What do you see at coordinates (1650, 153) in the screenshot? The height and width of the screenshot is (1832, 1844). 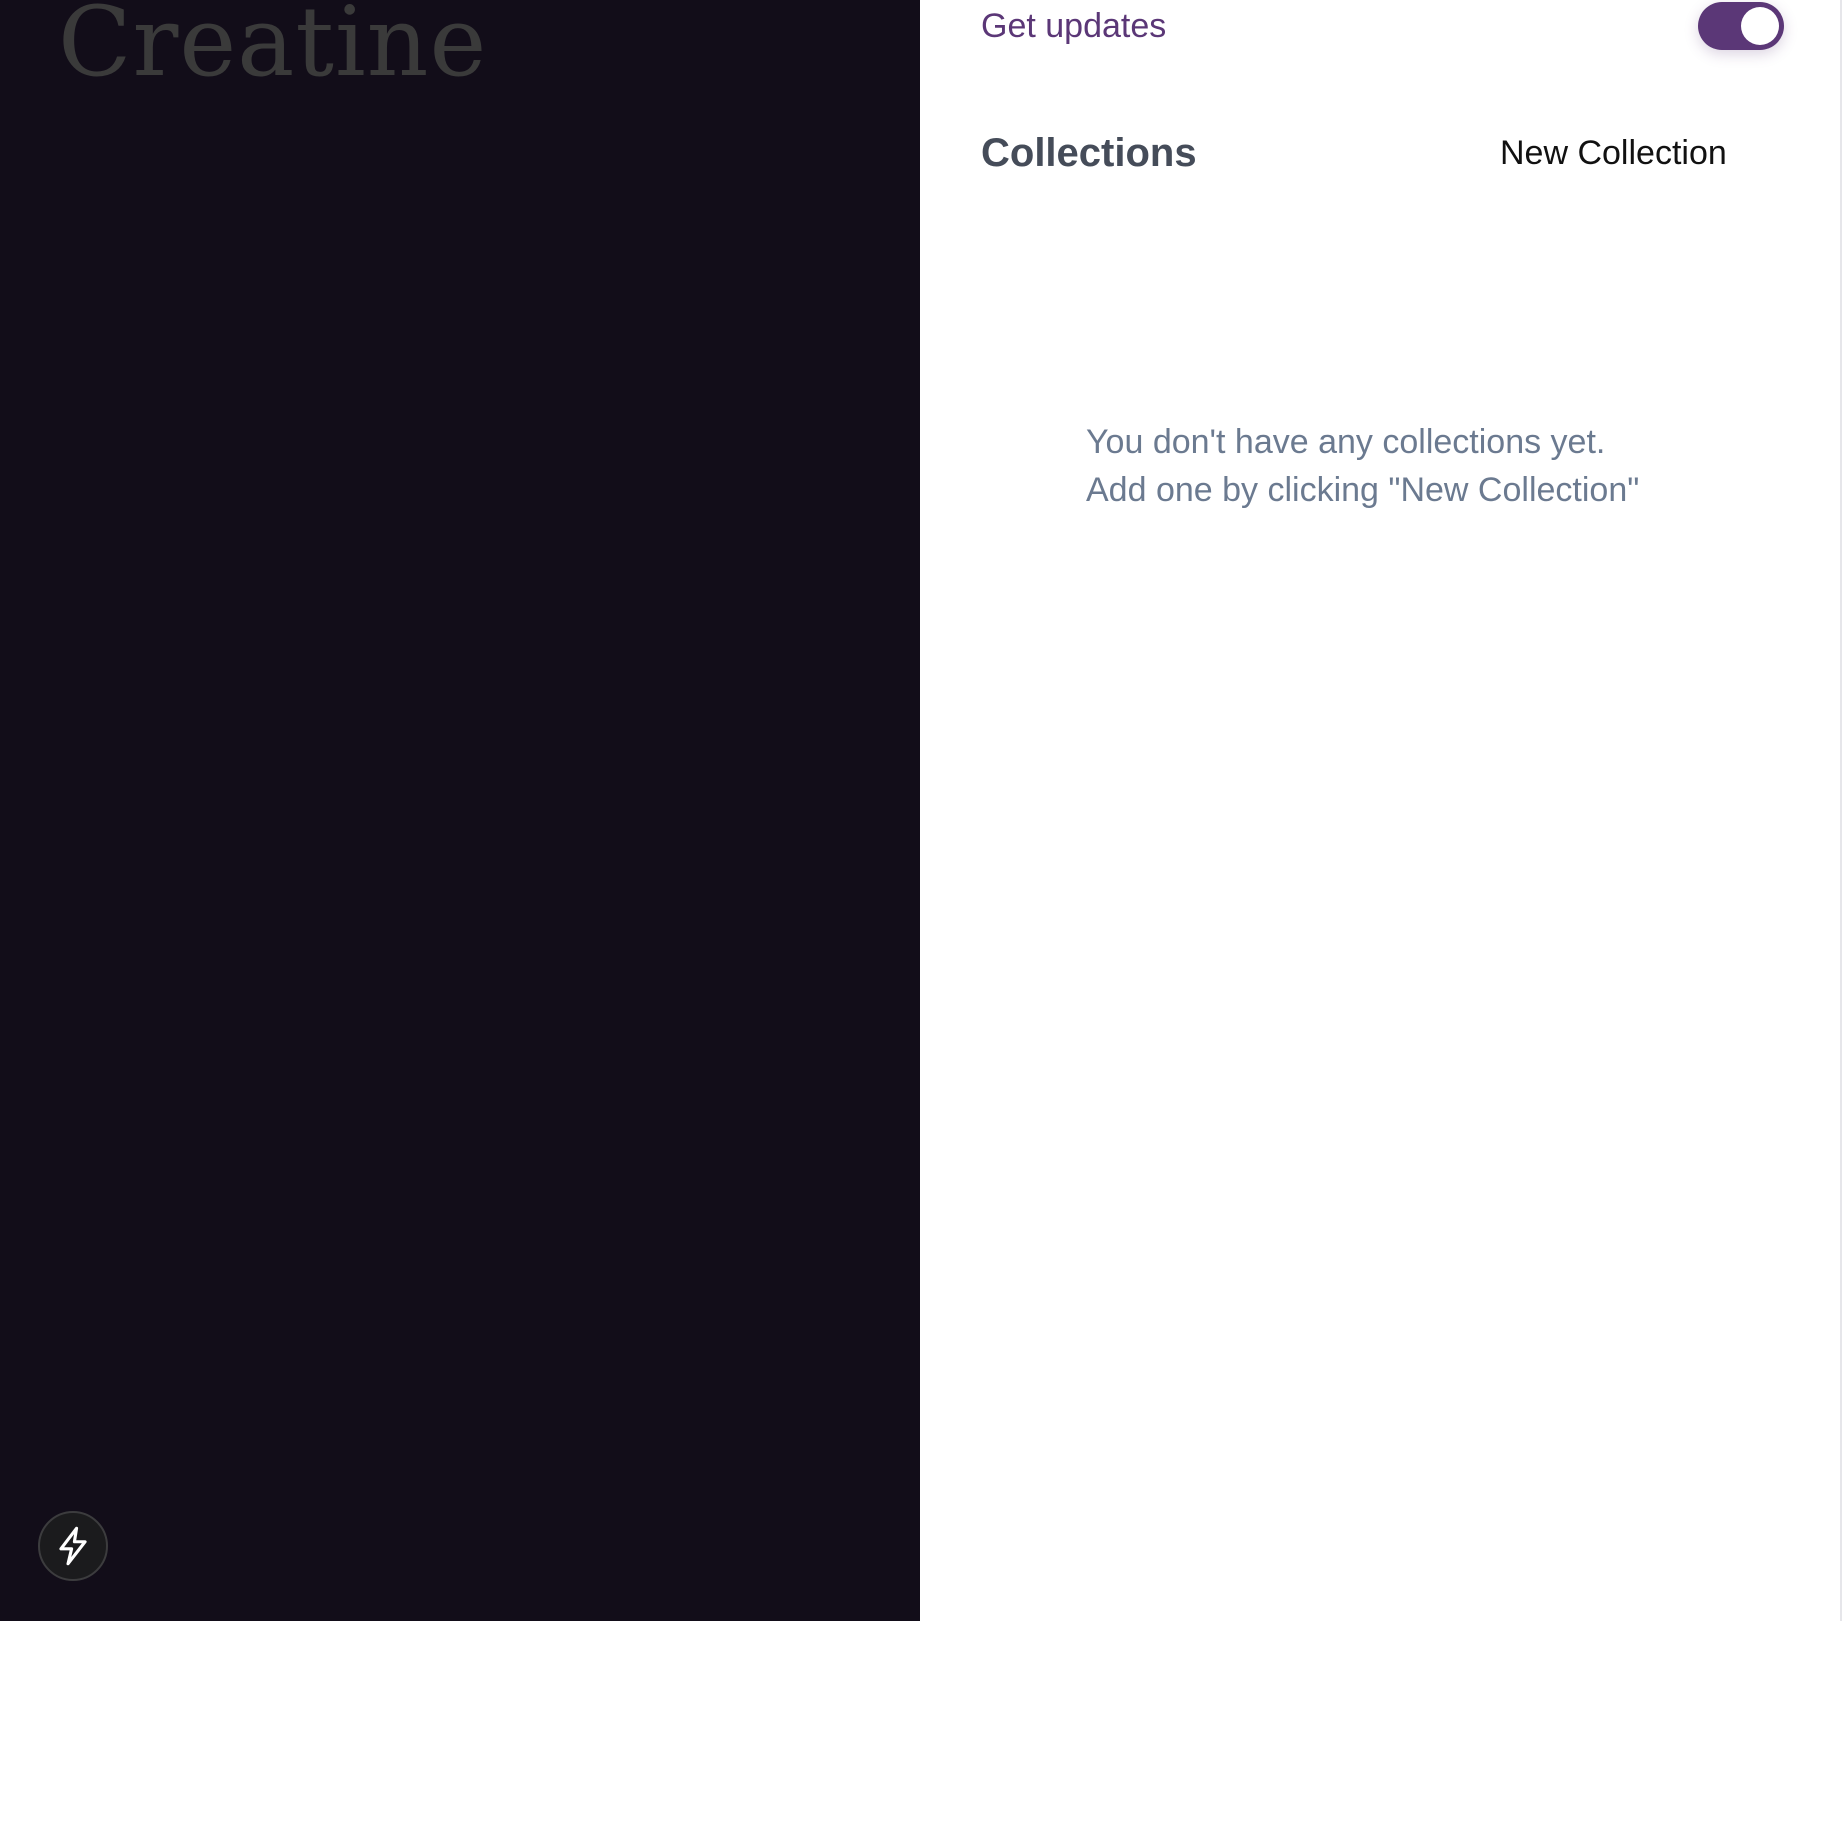 I see `new-collection-button: New Collection` at bounding box center [1650, 153].